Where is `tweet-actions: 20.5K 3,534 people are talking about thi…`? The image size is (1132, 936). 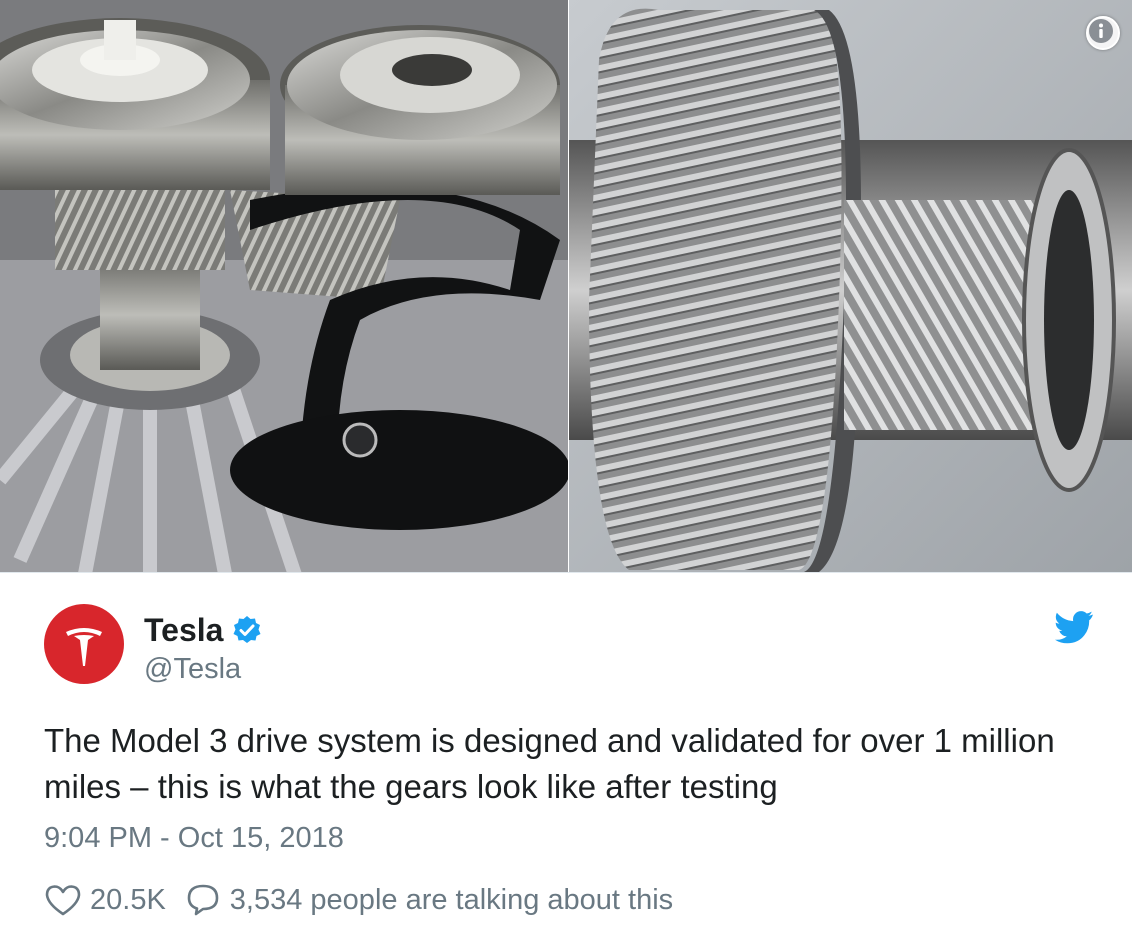 tweet-actions: 20.5K 3,534 people are talking about thi… is located at coordinates (358, 900).